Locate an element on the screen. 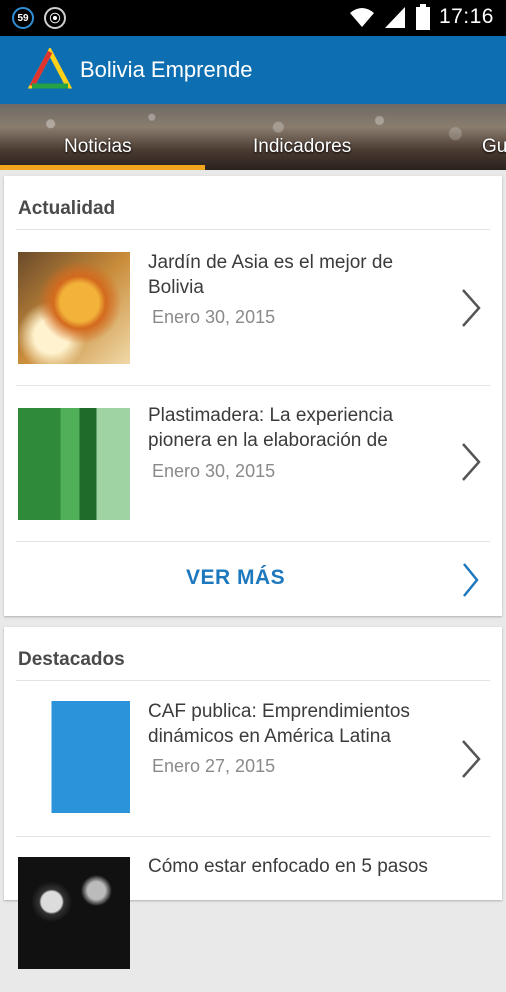 The height and width of the screenshot is (992, 506). notification-count-icon: 59 is located at coordinates (23, 18).